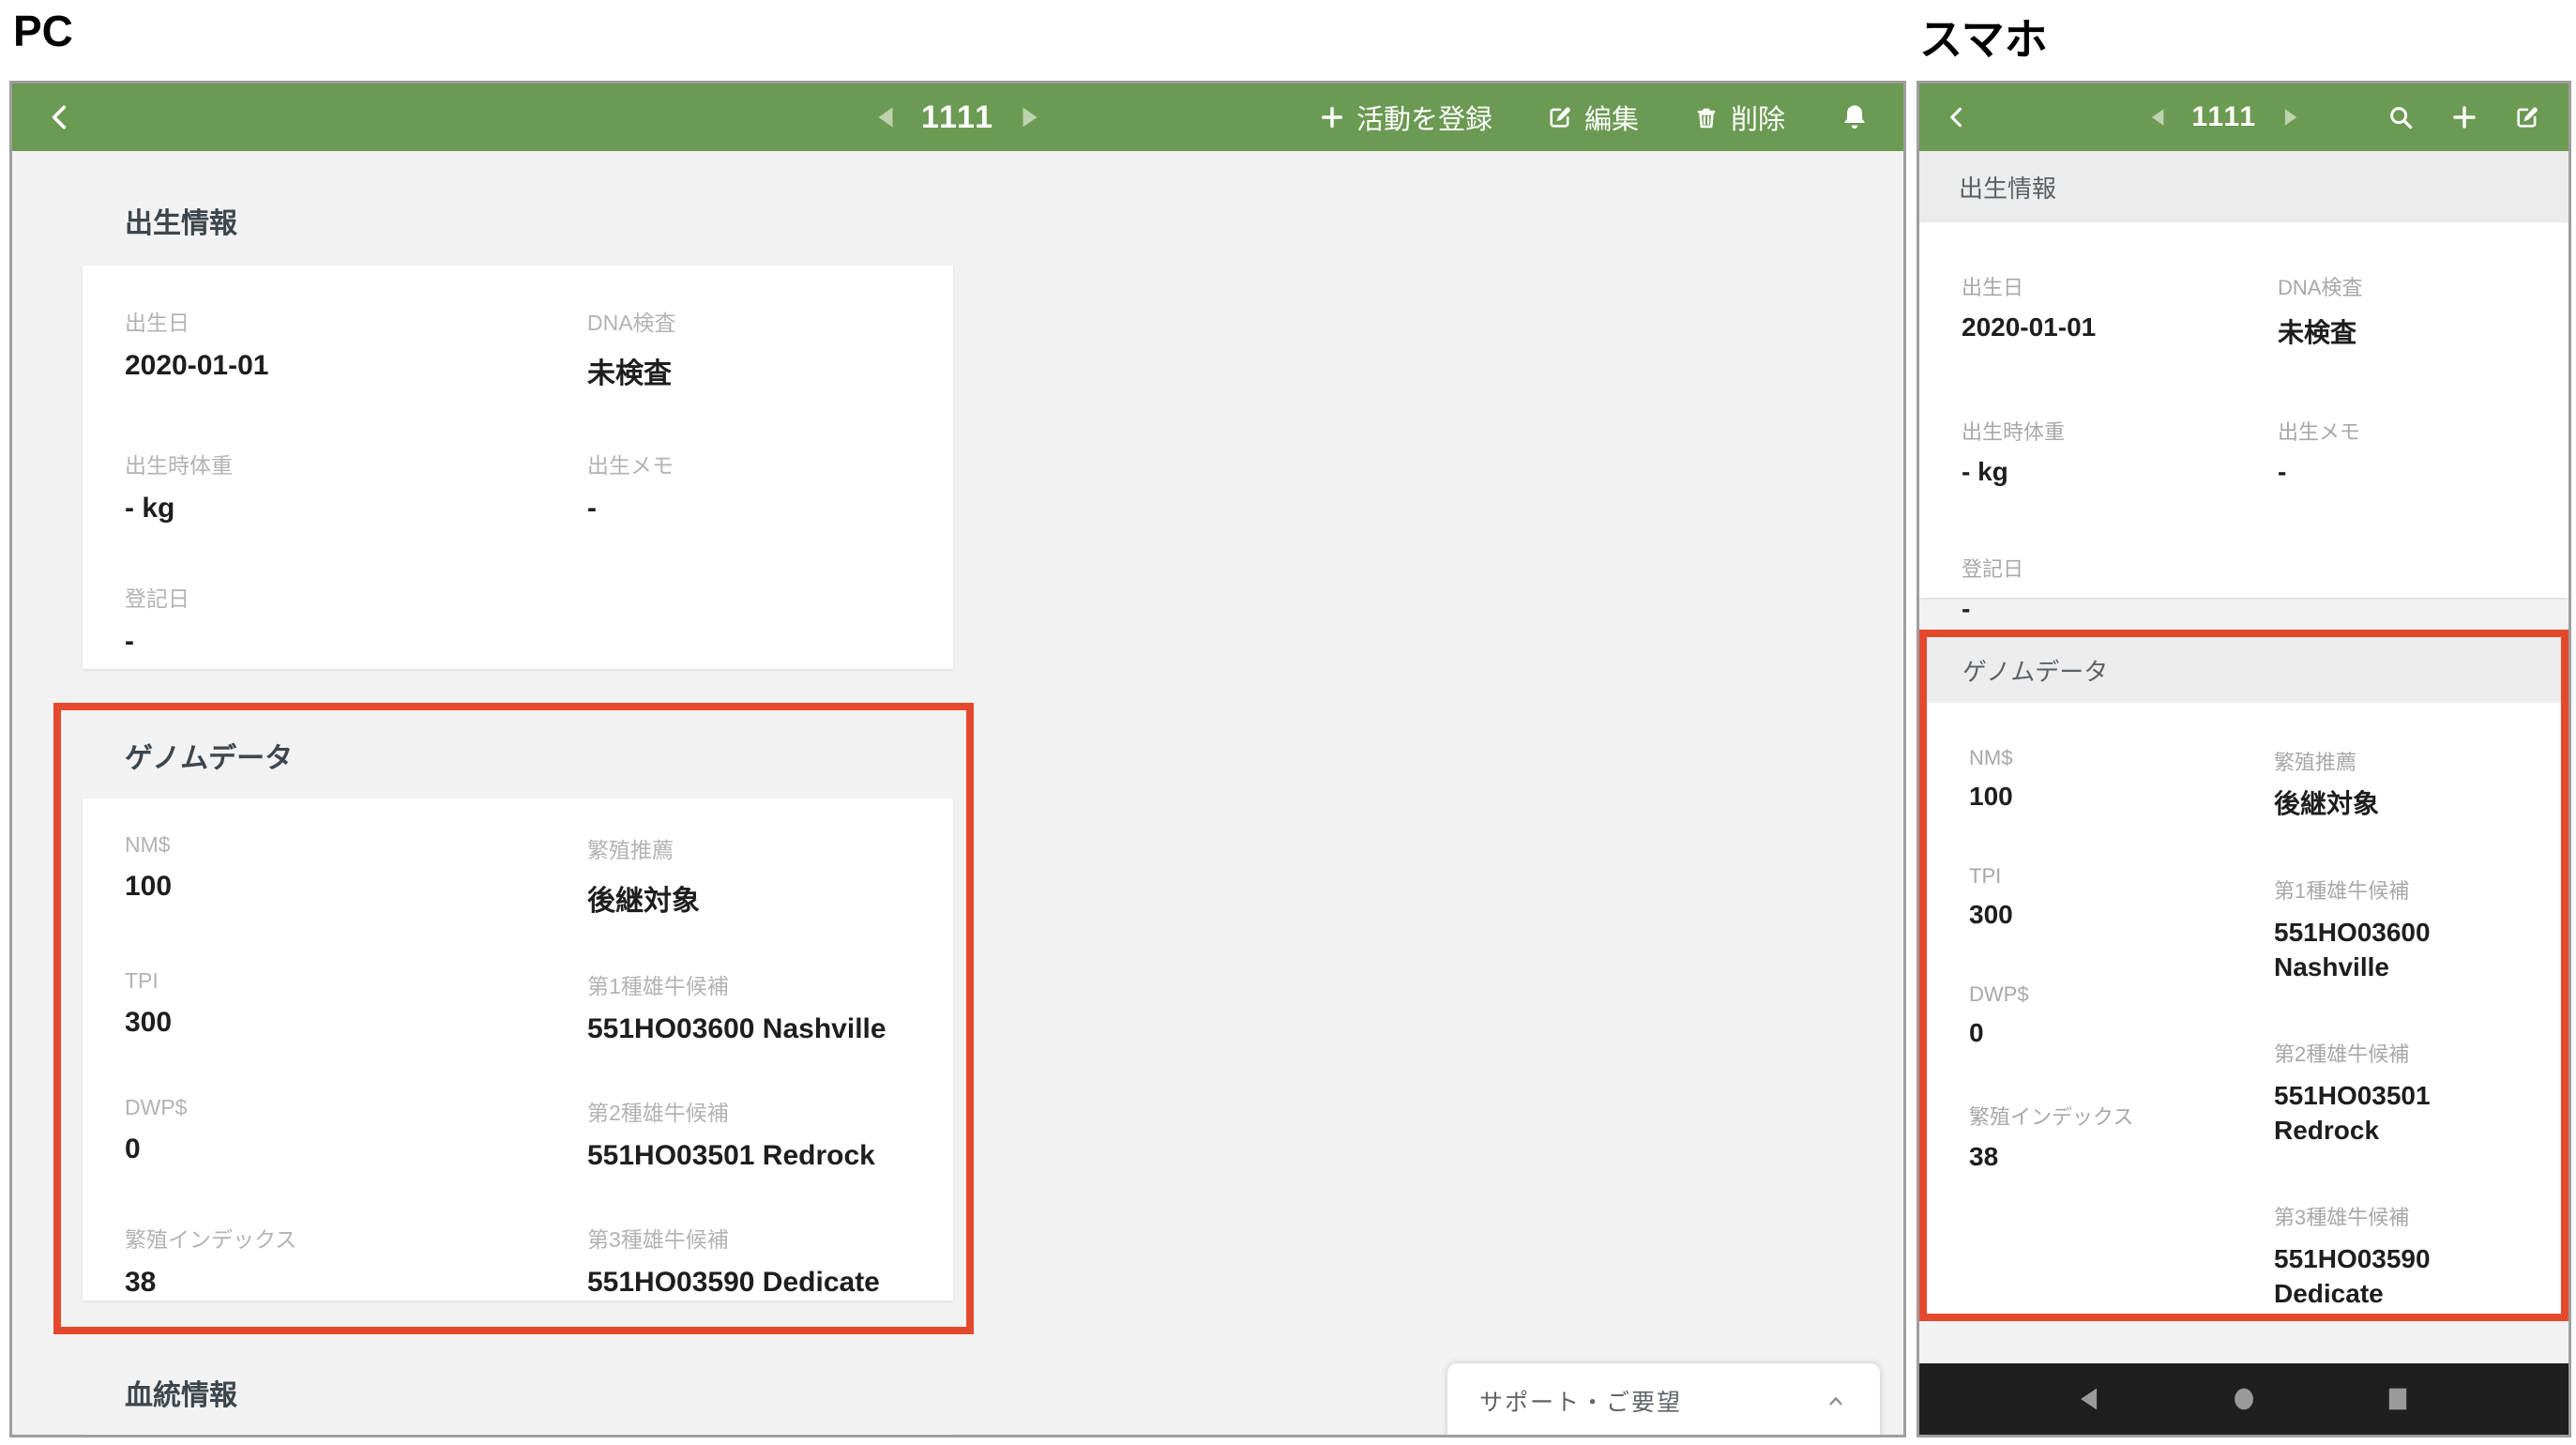  What do you see at coordinates (1855, 117) in the screenshot?
I see `notifications-button` at bounding box center [1855, 117].